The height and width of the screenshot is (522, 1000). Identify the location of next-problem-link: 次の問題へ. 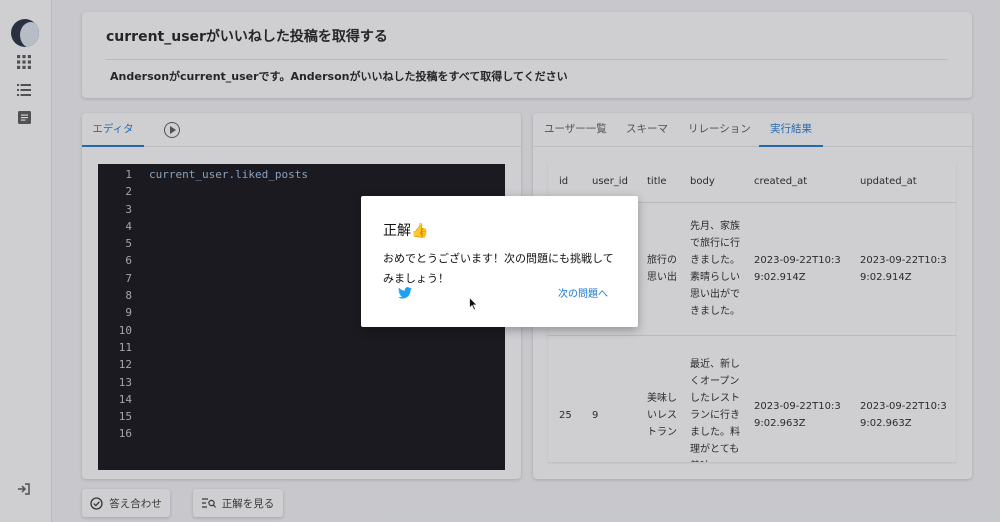
(583, 292).